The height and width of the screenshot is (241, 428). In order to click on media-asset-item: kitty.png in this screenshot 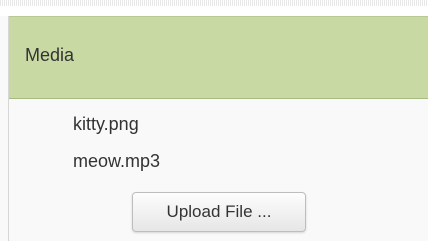, I will do `click(106, 124)`.